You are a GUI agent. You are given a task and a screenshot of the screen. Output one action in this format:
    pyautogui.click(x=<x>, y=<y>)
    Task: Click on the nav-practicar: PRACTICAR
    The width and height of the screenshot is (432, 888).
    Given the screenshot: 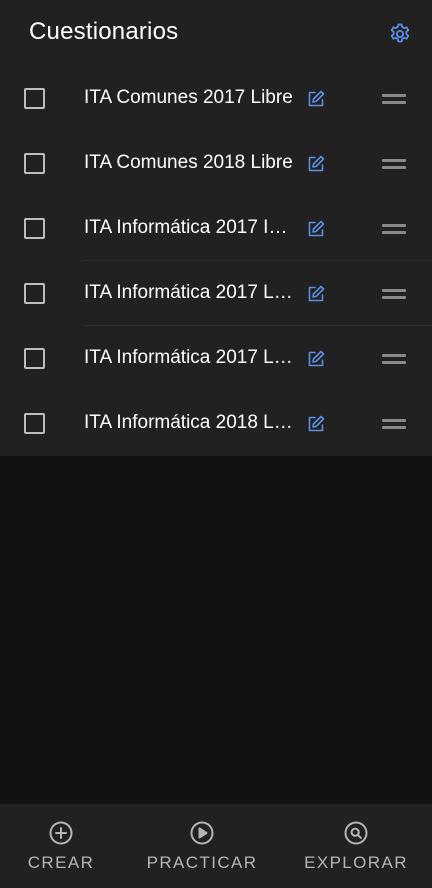 What is the action you would take?
    pyautogui.click(x=202, y=846)
    